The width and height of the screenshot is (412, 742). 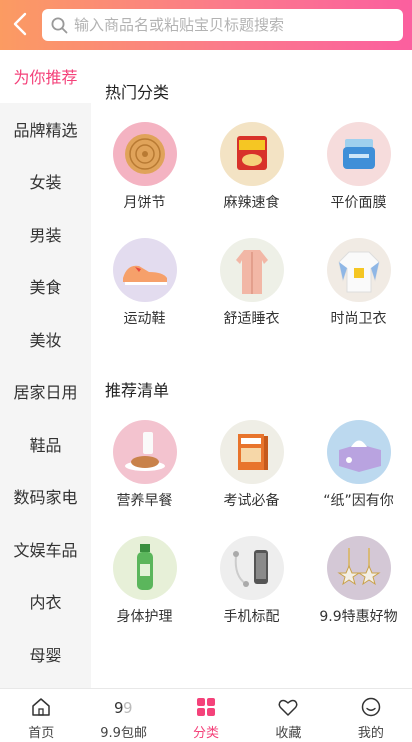 What do you see at coordinates (144, 154) in the screenshot?
I see `mooncake-icon` at bounding box center [144, 154].